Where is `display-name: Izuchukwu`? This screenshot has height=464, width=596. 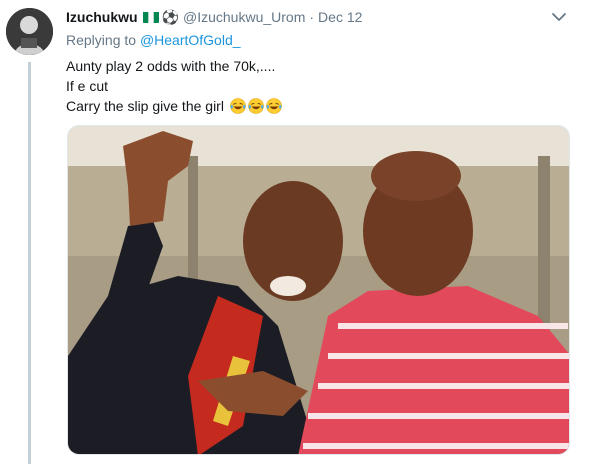
display-name: Izuchukwu is located at coordinates (102, 17).